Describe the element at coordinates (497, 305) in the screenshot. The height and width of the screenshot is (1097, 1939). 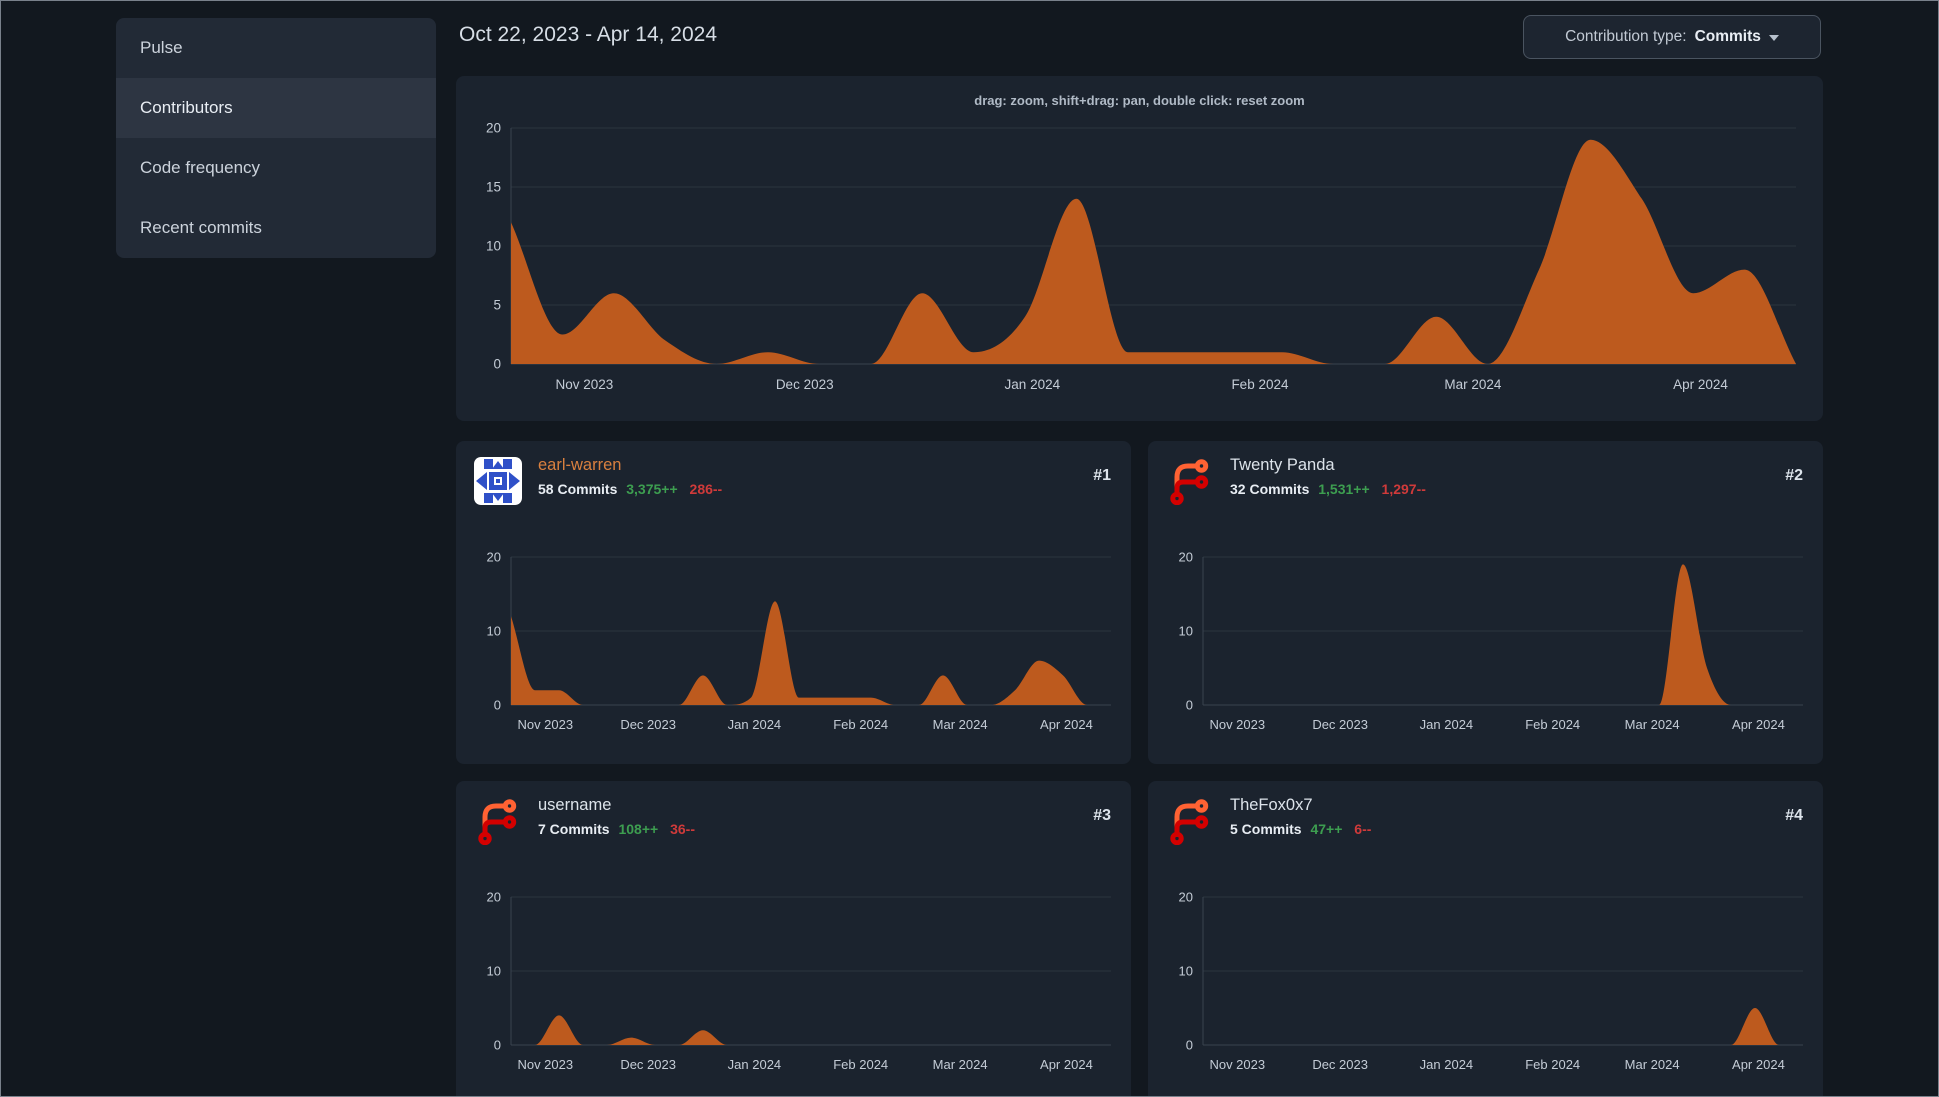
I see `svg-text: 5` at that location.